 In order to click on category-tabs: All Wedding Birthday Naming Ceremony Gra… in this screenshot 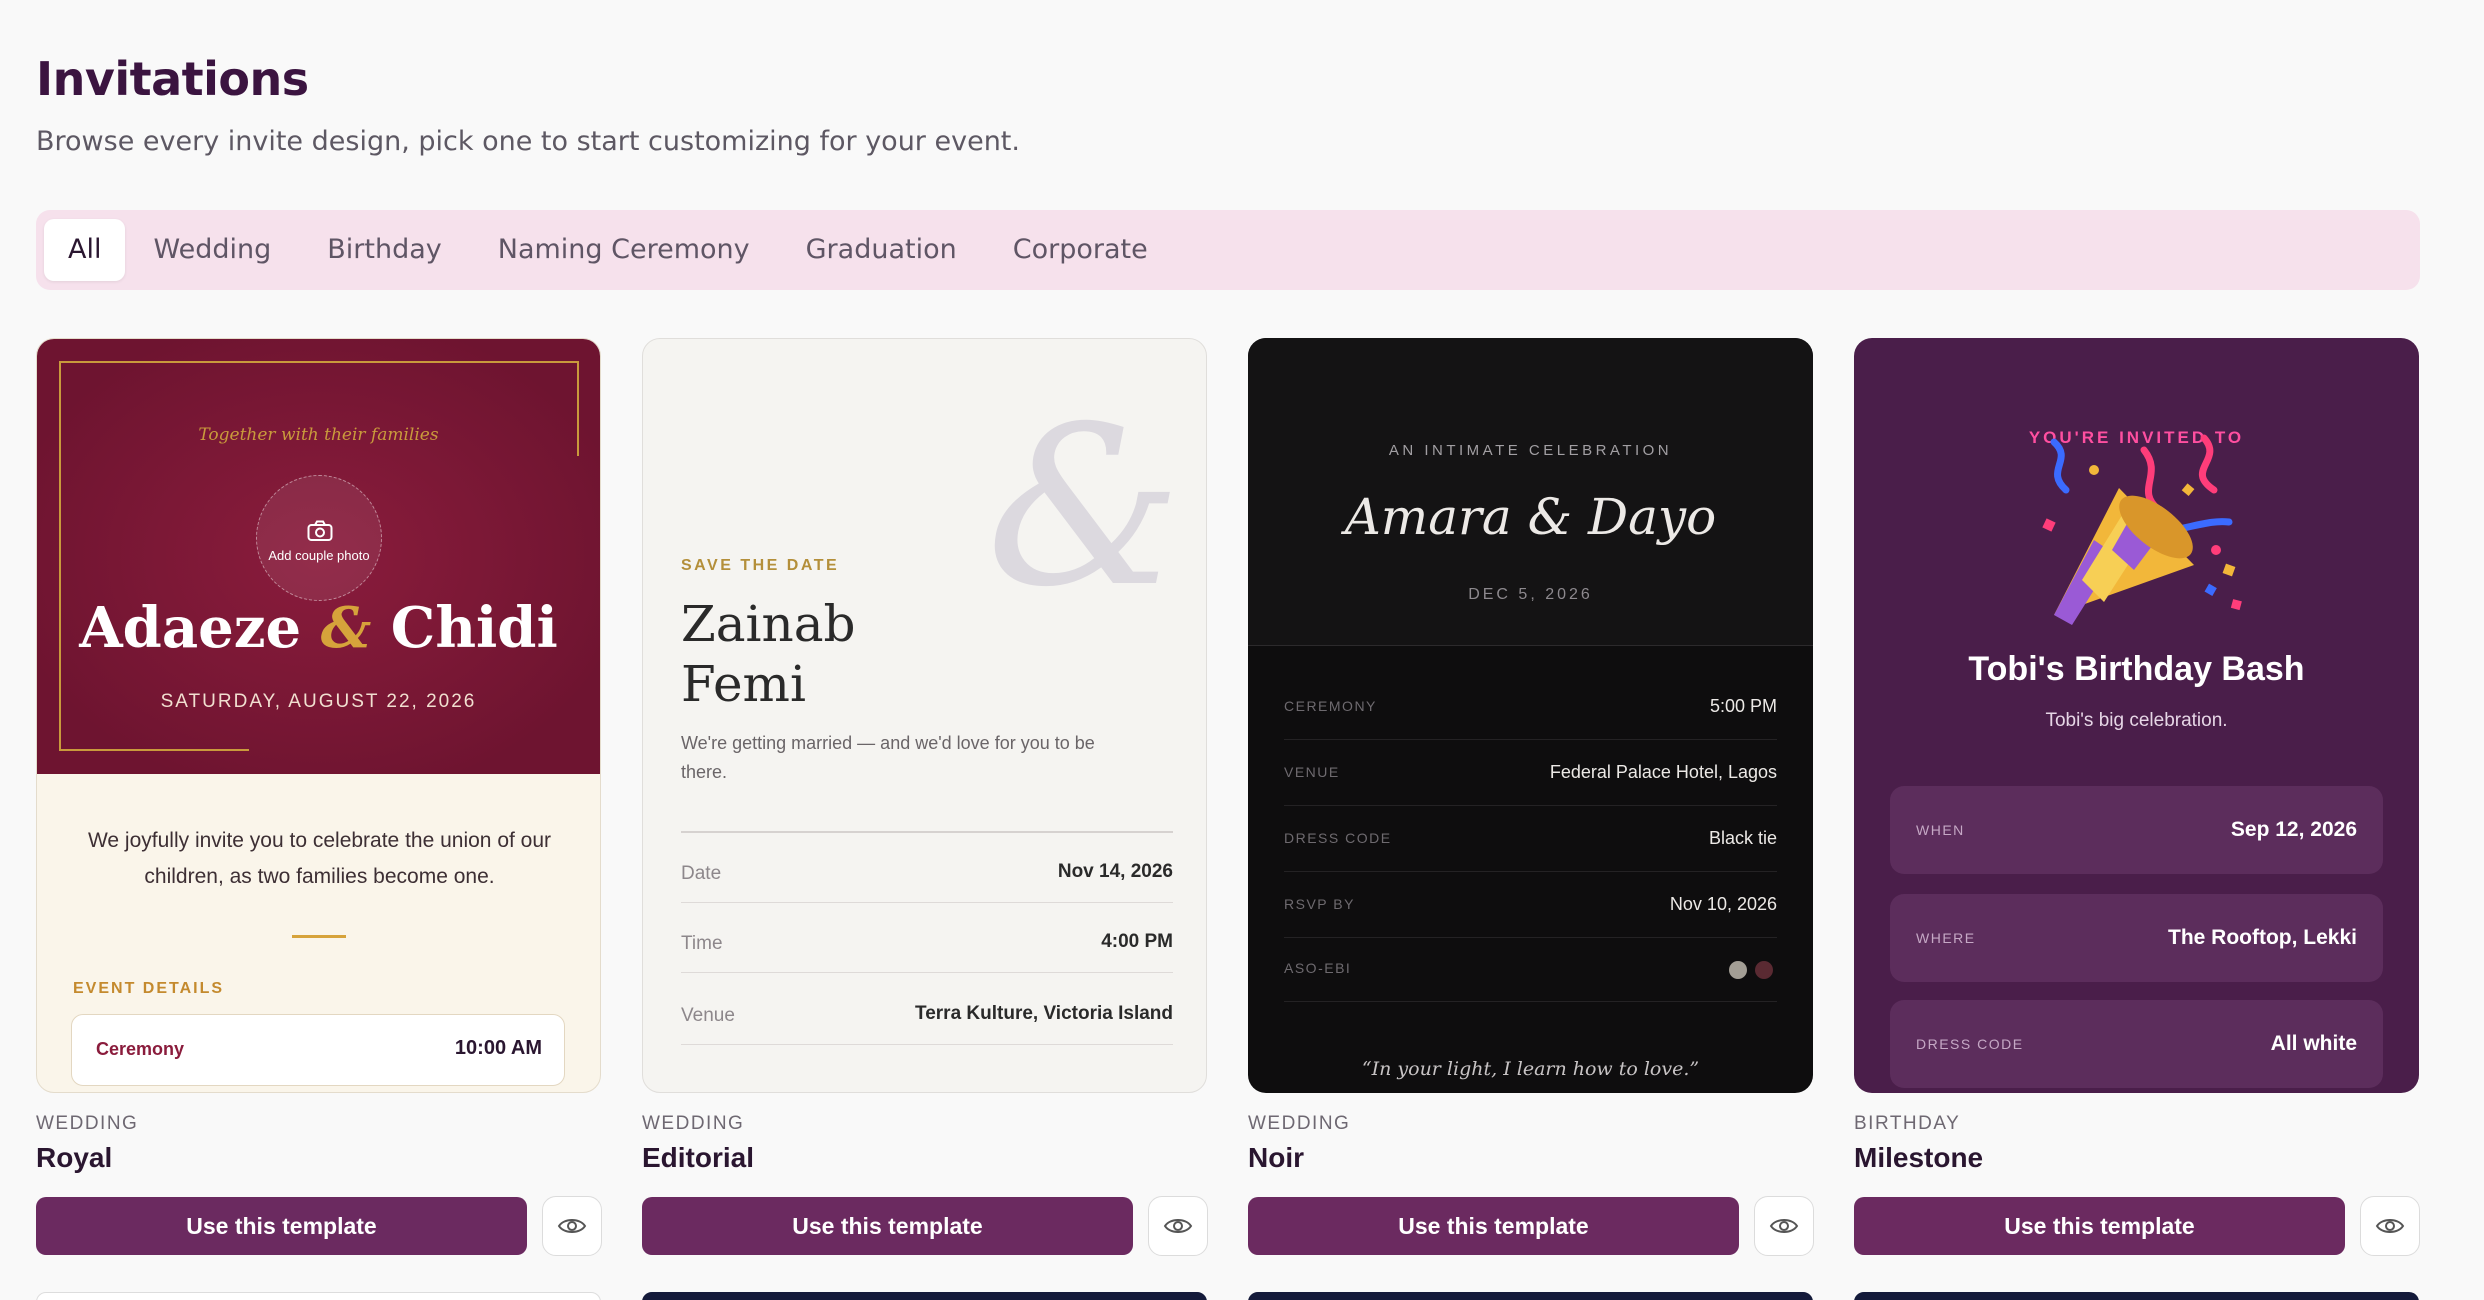, I will do `click(1228, 250)`.